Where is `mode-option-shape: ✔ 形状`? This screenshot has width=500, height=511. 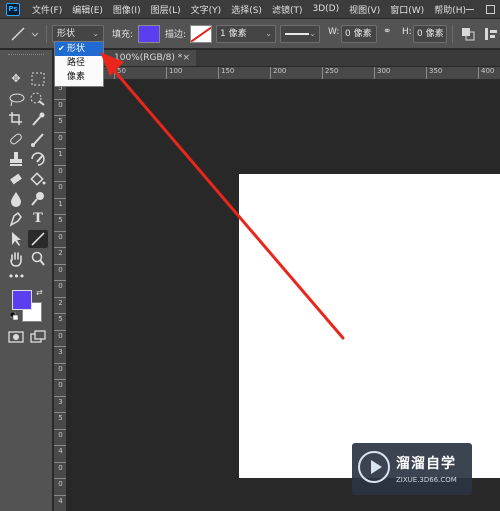 mode-option-shape: ✔ 形状 is located at coordinates (79, 49).